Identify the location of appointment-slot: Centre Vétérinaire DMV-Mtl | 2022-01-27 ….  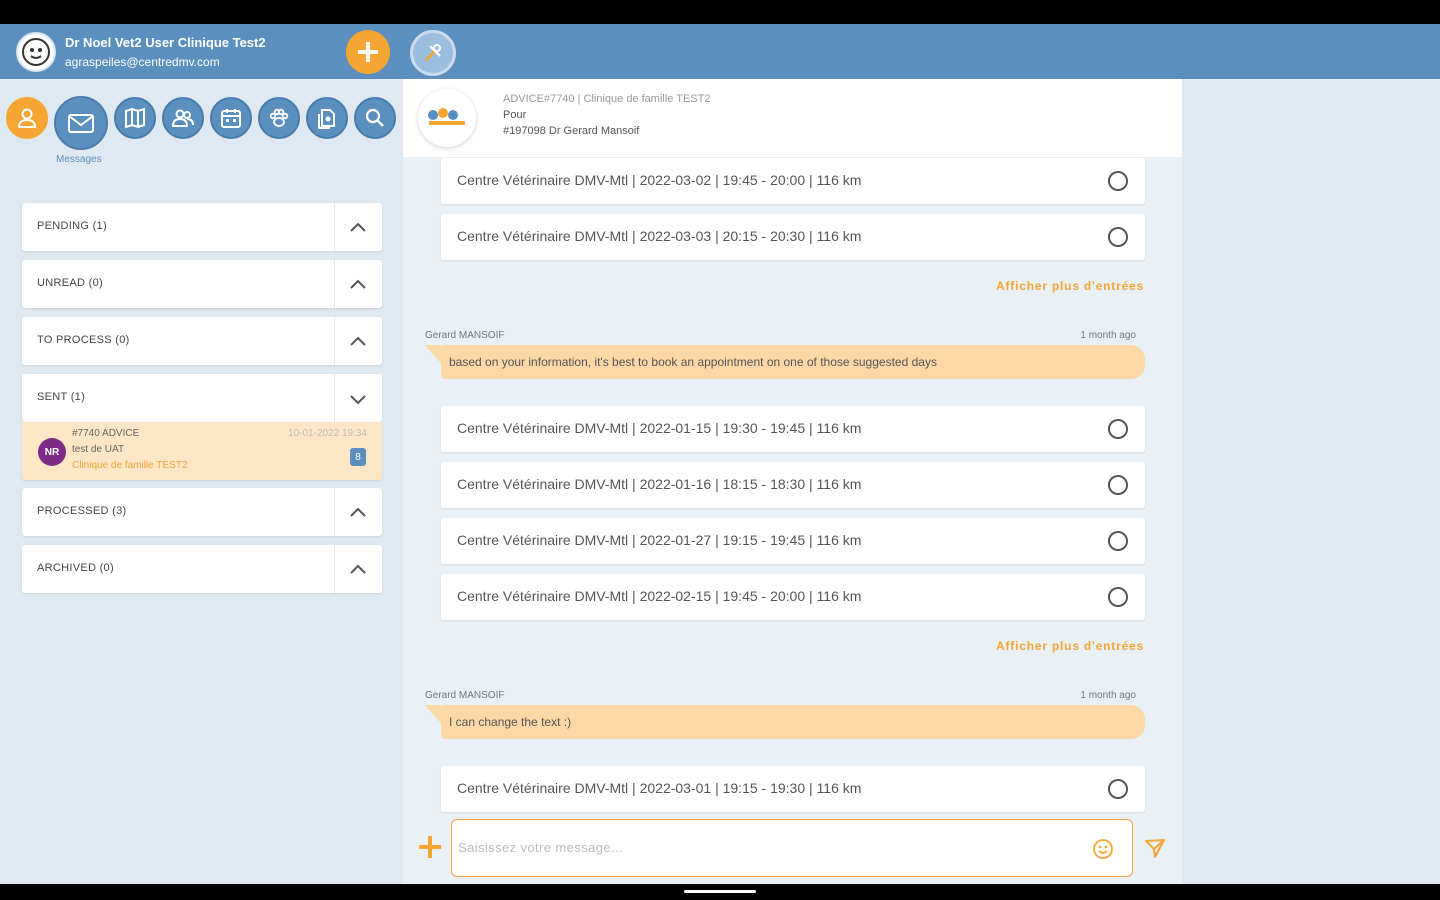
(793, 541).